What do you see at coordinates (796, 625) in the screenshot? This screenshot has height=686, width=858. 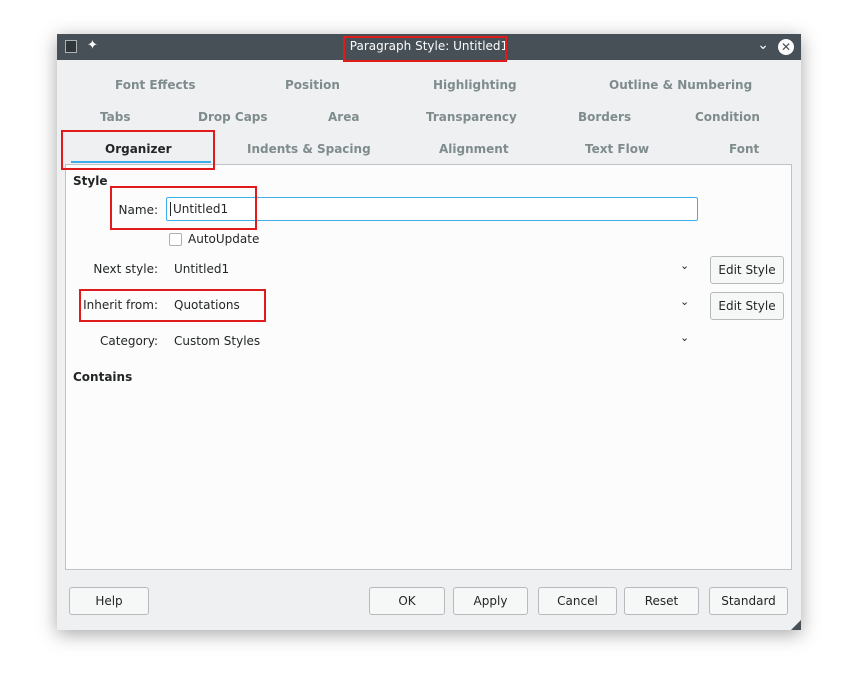 I see `resize-grip` at bounding box center [796, 625].